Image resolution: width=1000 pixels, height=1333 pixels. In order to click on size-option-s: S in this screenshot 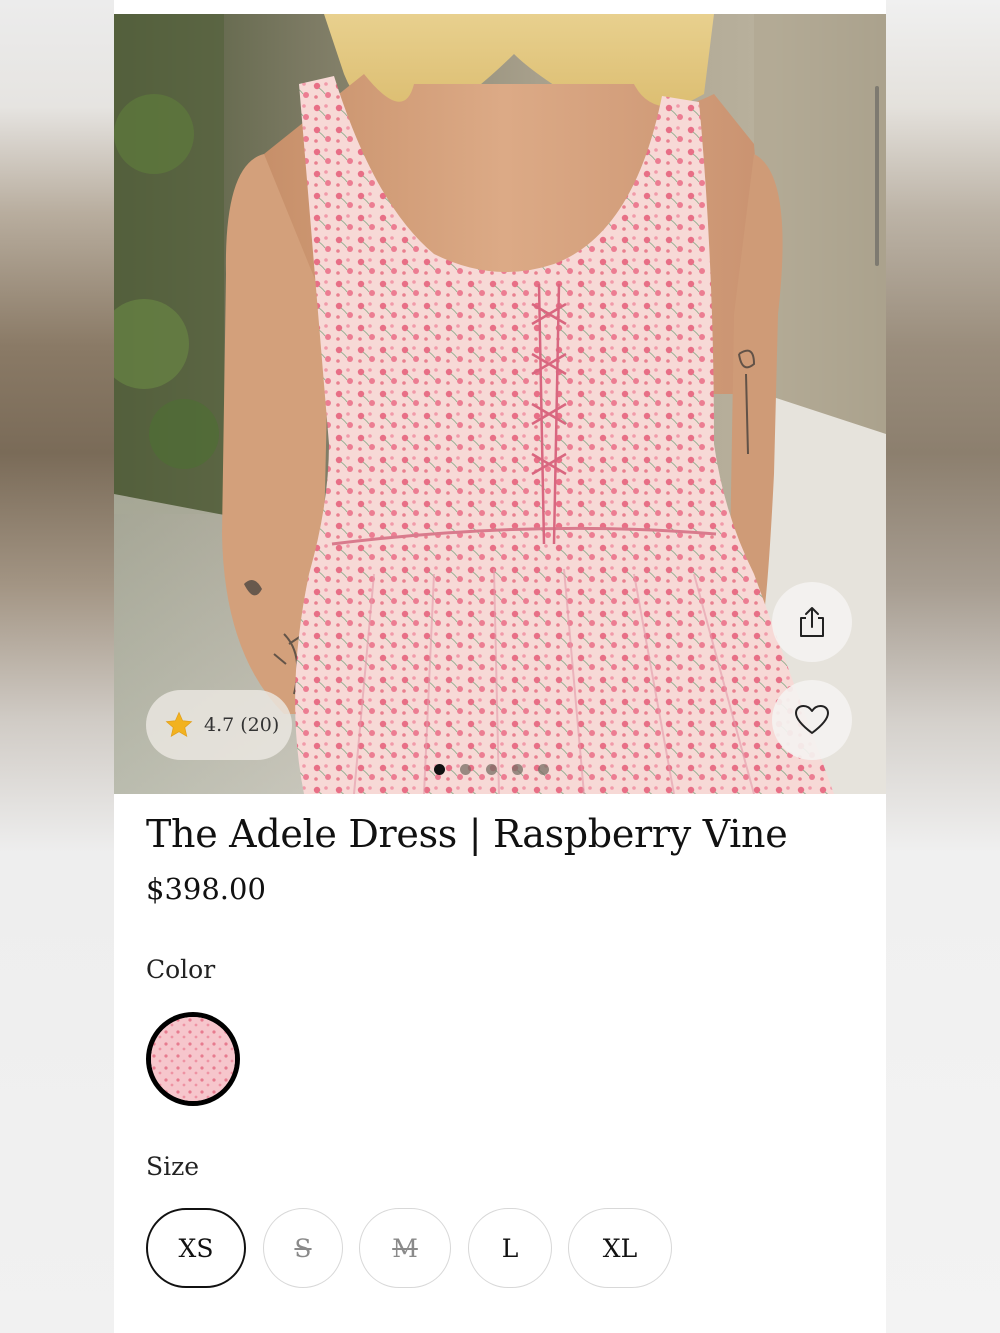, I will do `click(303, 1248)`.